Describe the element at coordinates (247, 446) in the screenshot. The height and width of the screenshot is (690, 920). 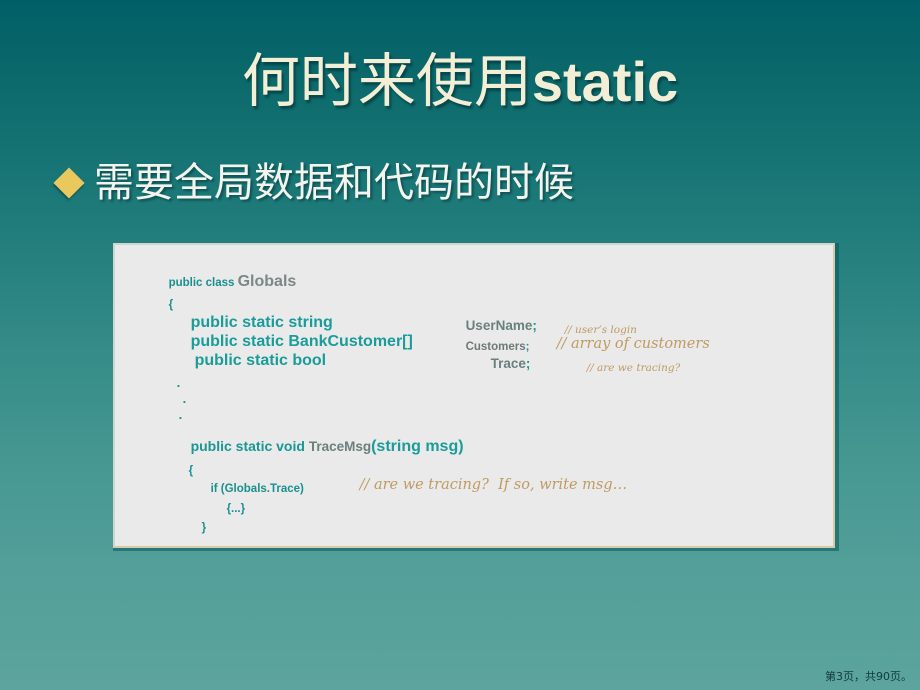
I see `code-keyword: public static void` at that location.